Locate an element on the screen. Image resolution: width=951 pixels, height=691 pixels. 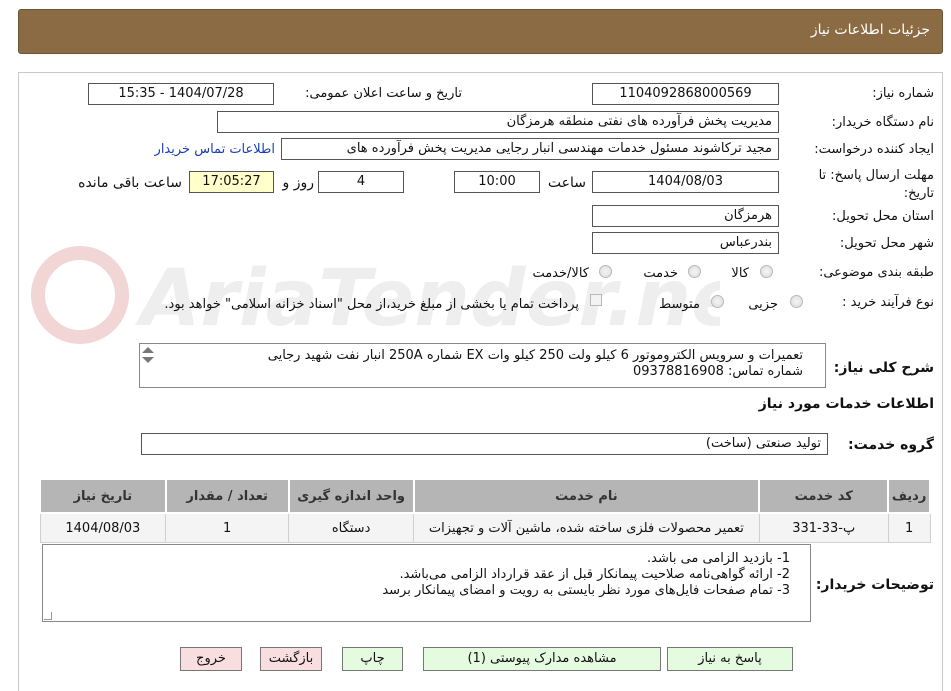
category-radio-service is located at coordinates (694, 271).